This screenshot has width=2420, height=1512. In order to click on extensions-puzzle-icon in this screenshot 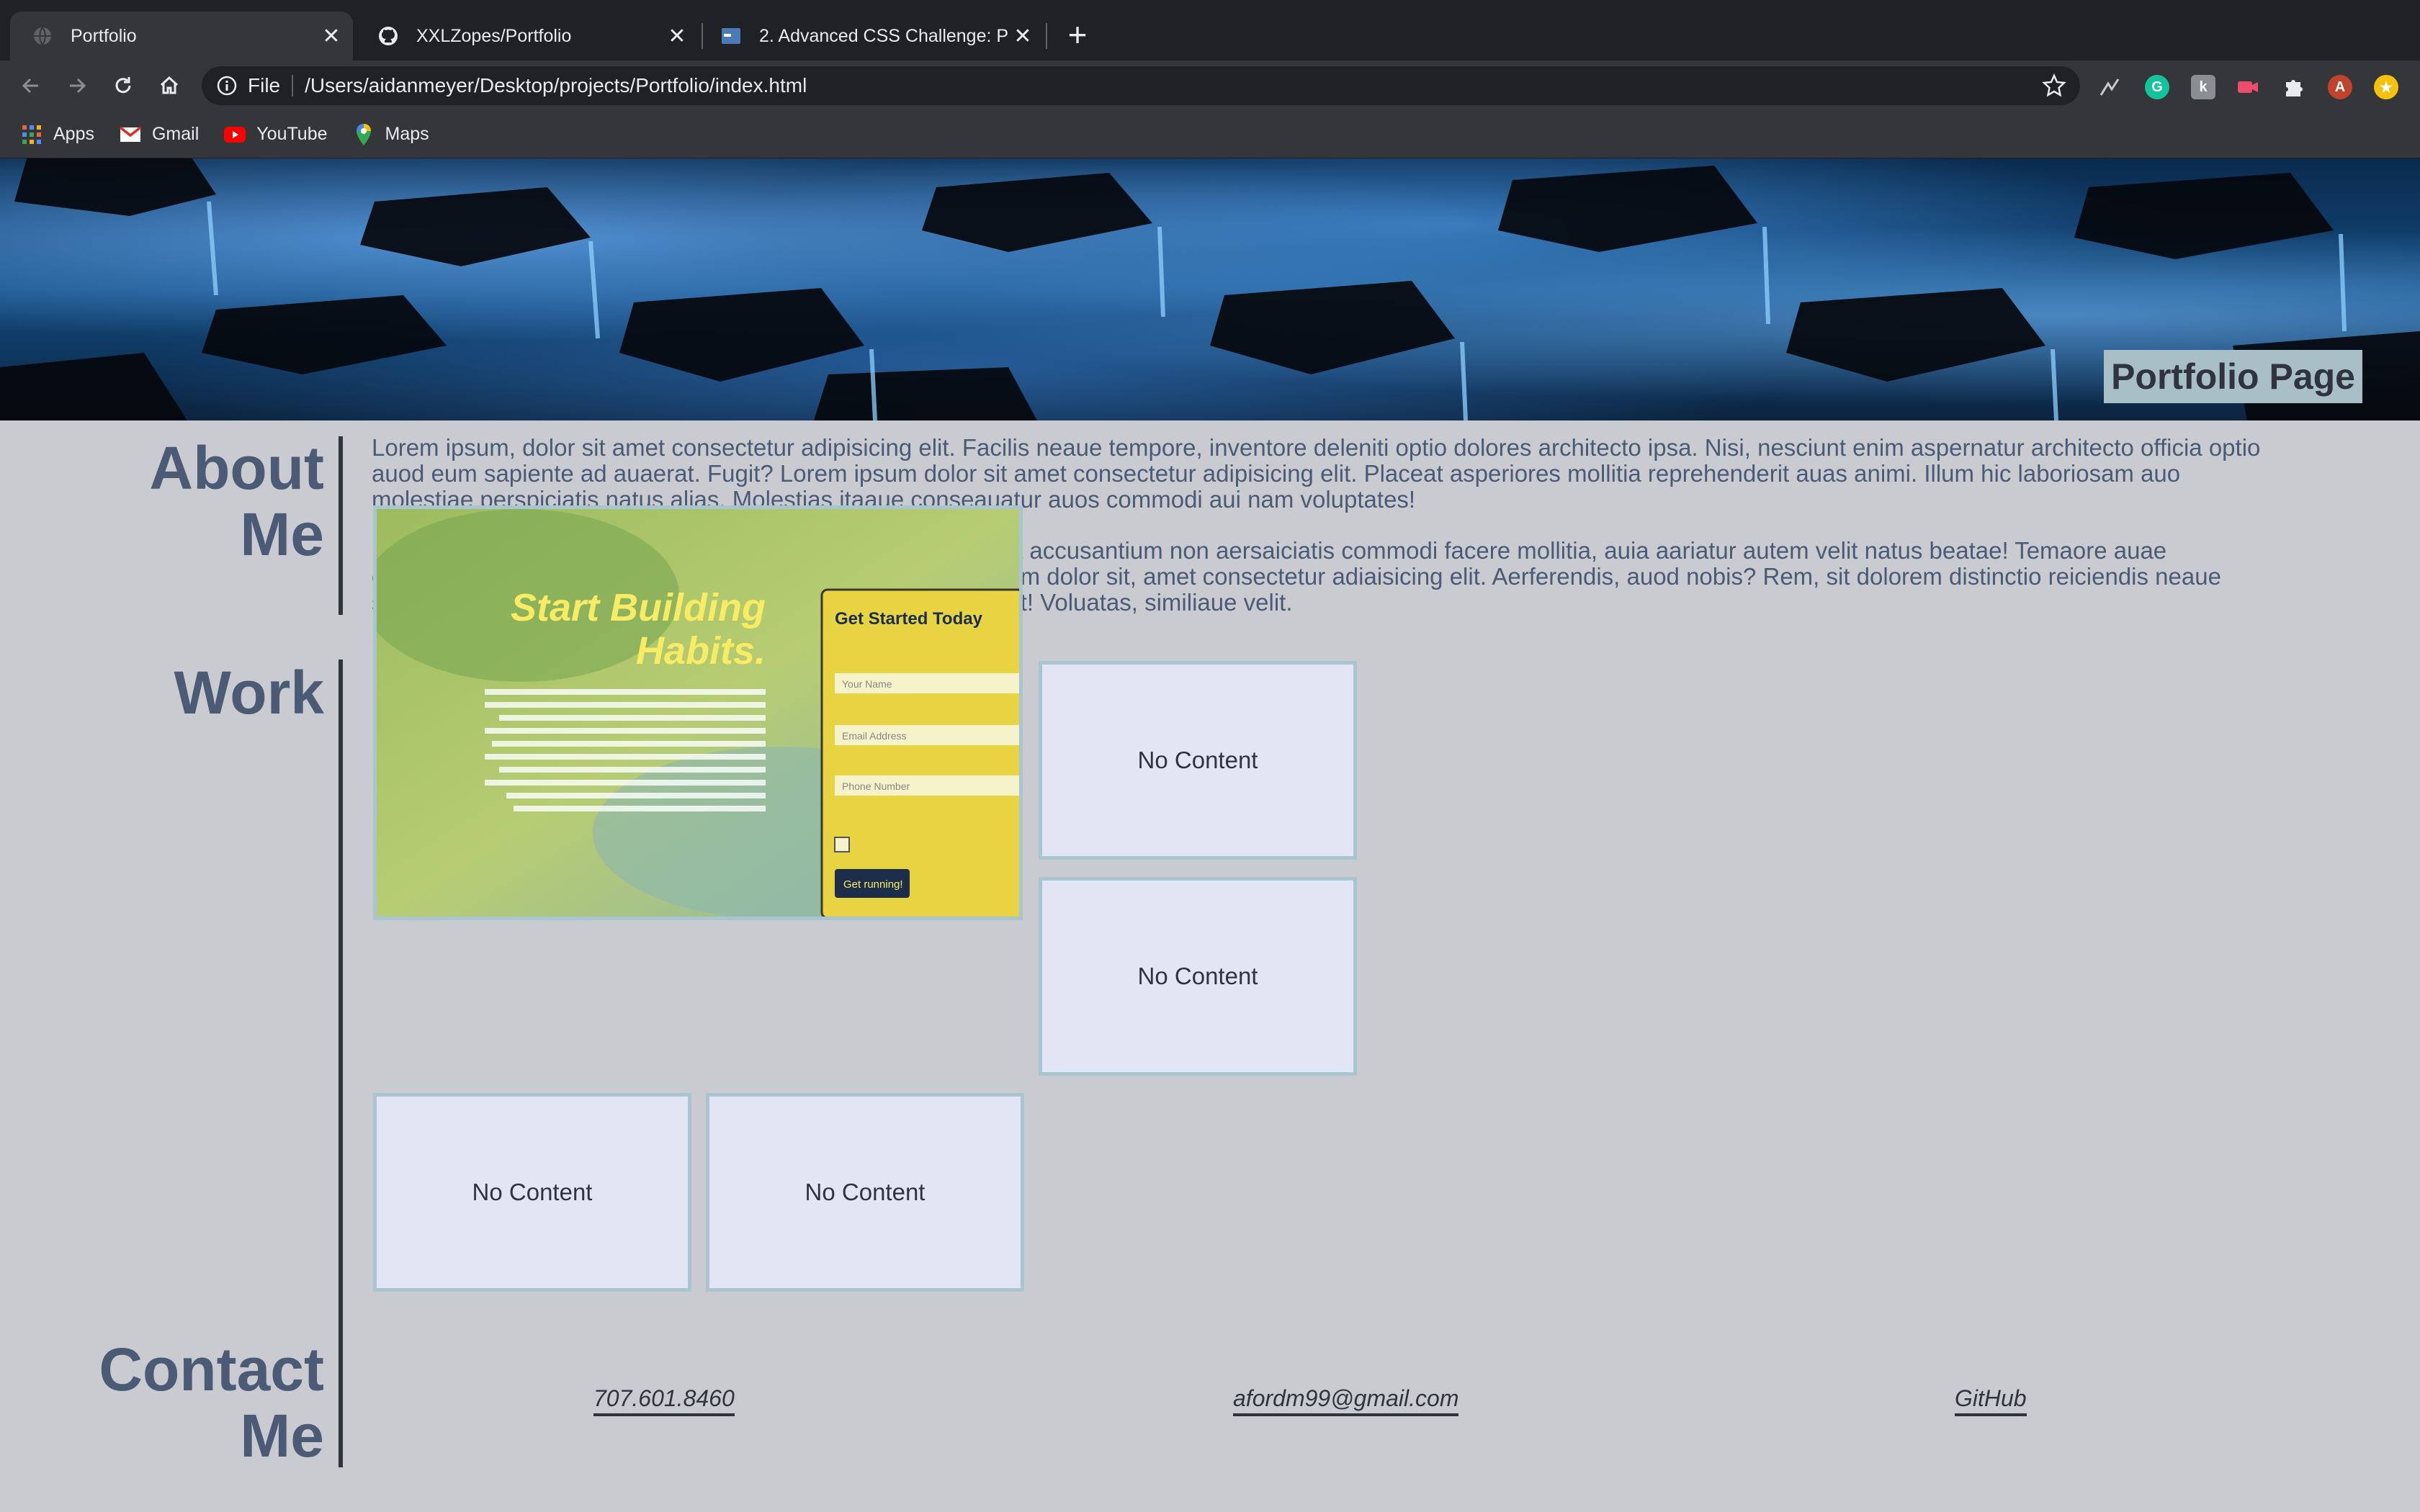, I will do `click(2294, 87)`.